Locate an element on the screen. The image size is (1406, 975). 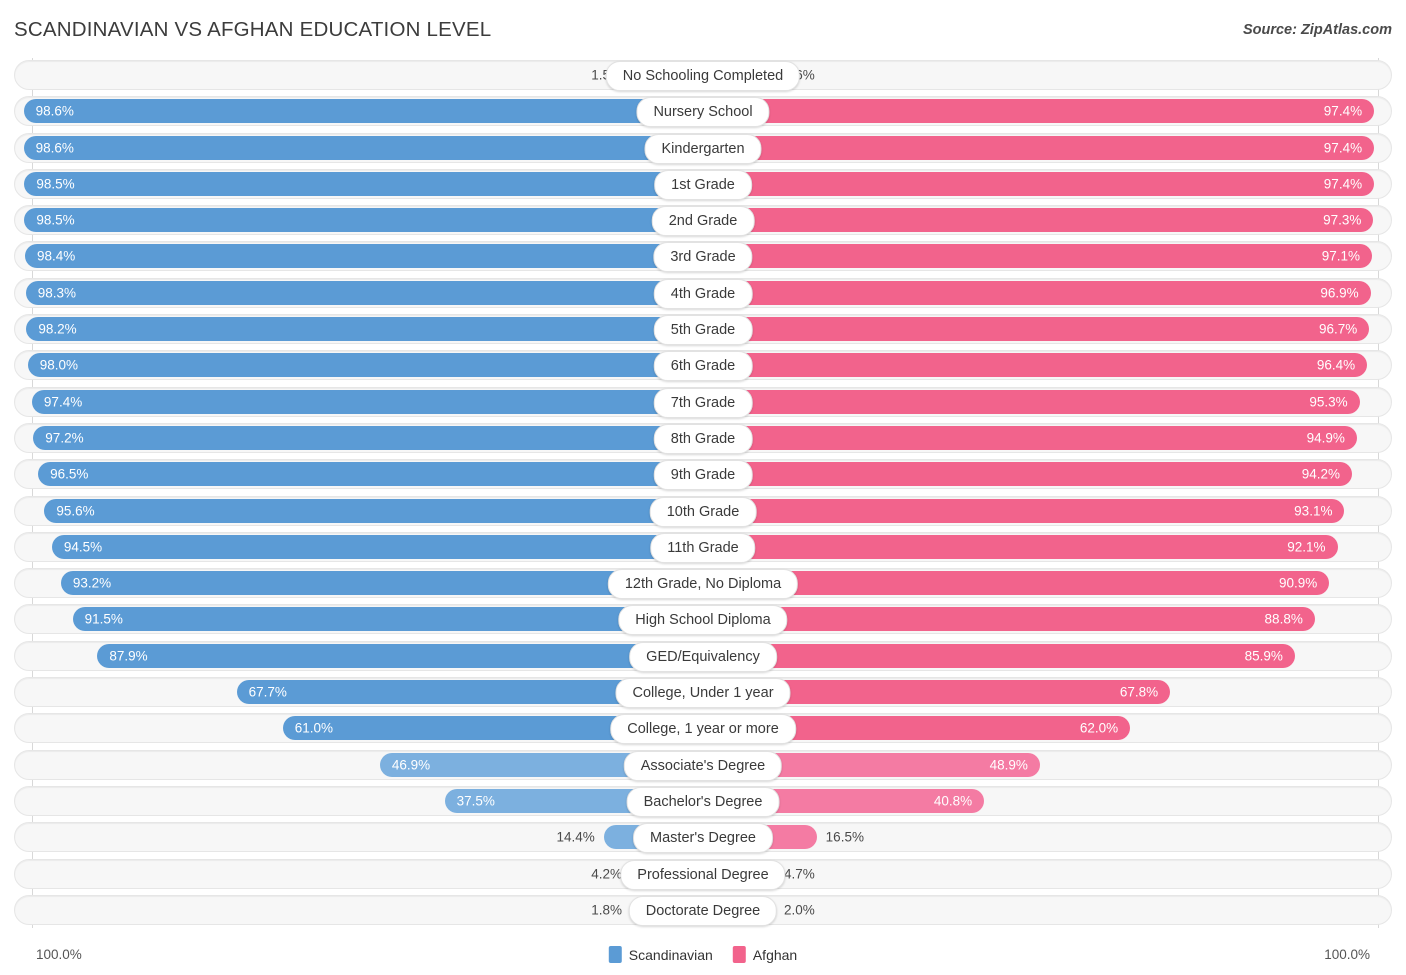
chart-legend: Scandinavian Afghan is located at coordinates (703, 954).